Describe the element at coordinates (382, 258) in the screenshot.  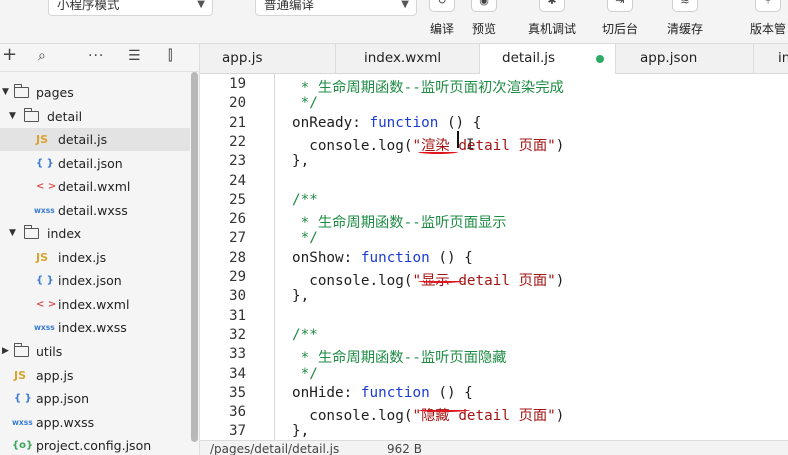
I see `code-line: onShow: function () {` at that location.